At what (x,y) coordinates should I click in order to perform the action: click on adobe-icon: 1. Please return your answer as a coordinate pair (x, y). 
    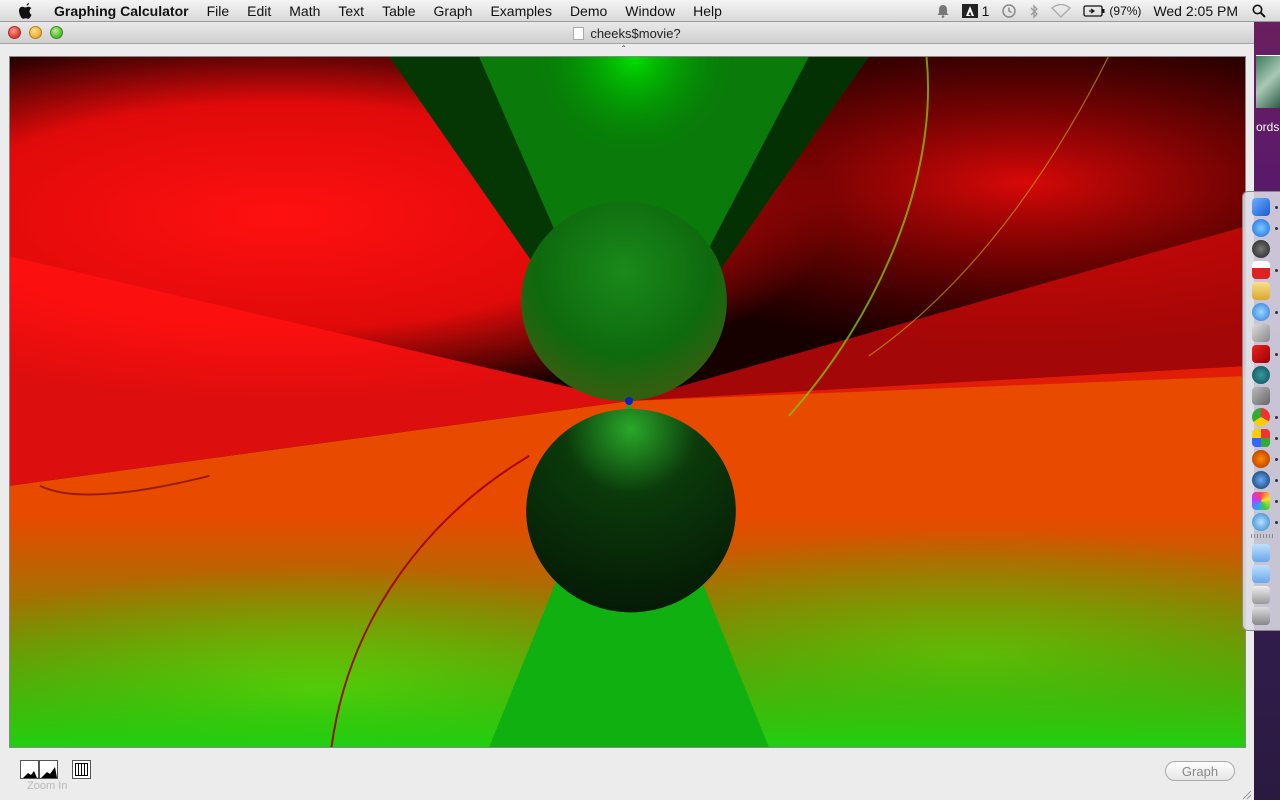
    Looking at the image, I should click on (975, 11).